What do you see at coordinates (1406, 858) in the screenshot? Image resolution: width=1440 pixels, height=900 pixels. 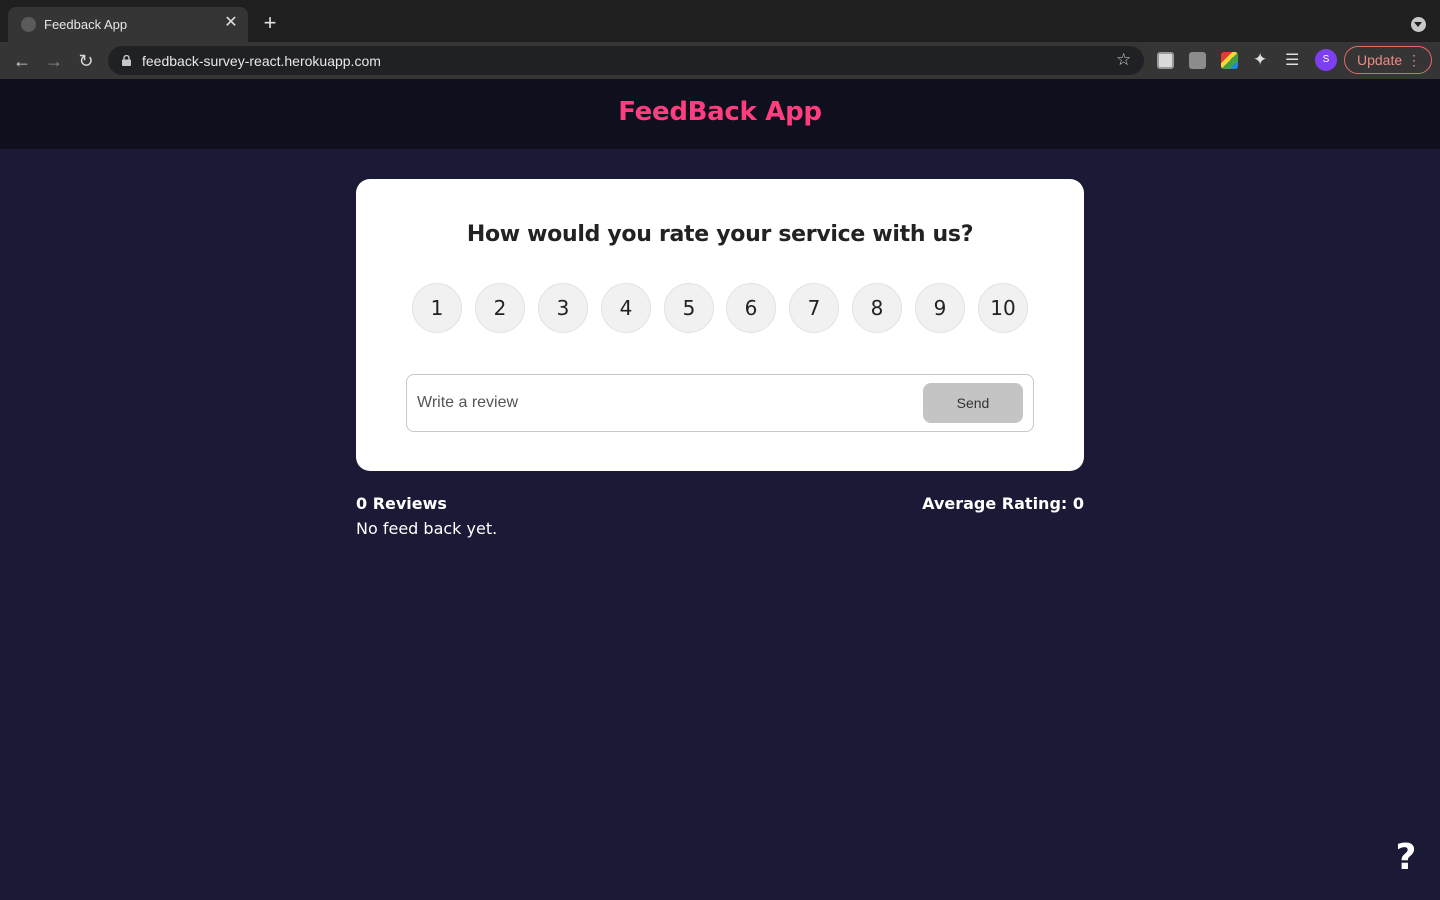 I see `help-icon: ?` at bounding box center [1406, 858].